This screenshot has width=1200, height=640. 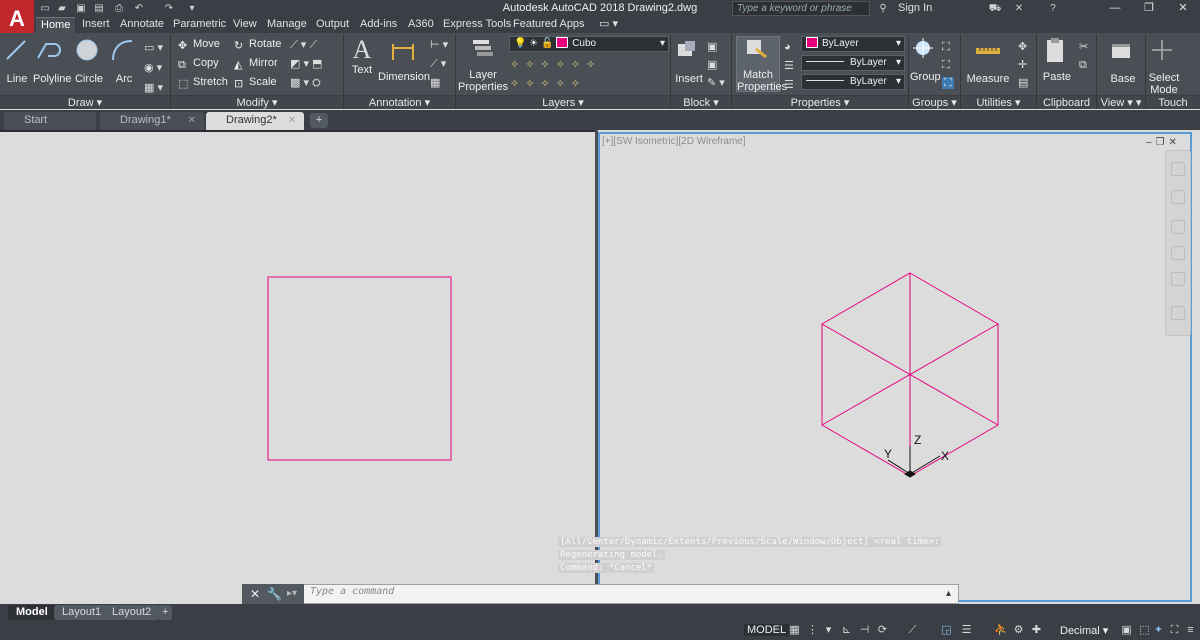 What do you see at coordinates (864, 630) in the screenshot?
I see `polar-icon: ⊣` at bounding box center [864, 630].